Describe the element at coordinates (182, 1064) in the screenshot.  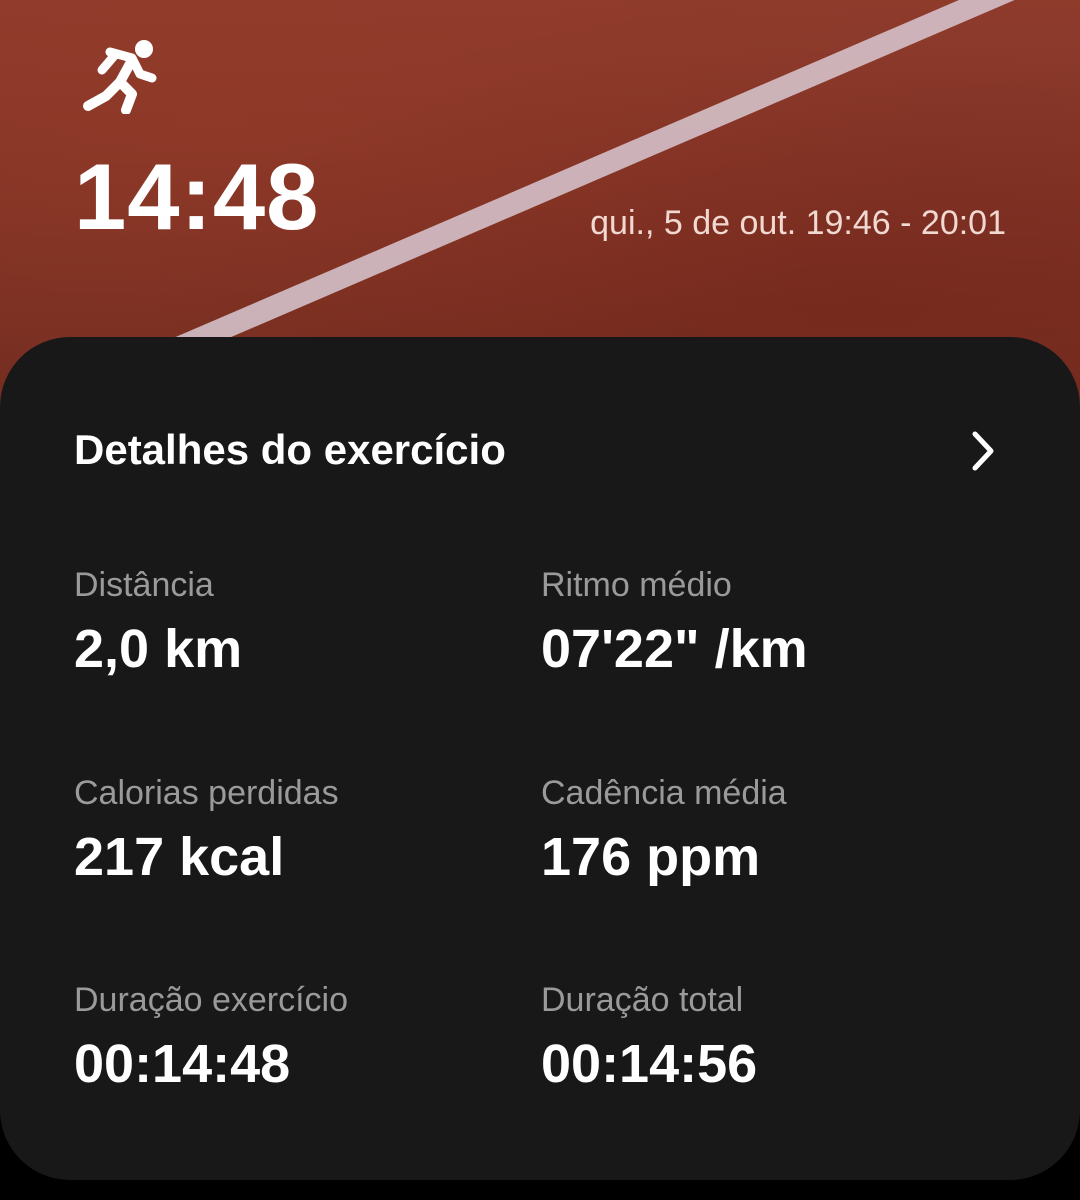
I see `stat-value: 00:14:48` at that location.